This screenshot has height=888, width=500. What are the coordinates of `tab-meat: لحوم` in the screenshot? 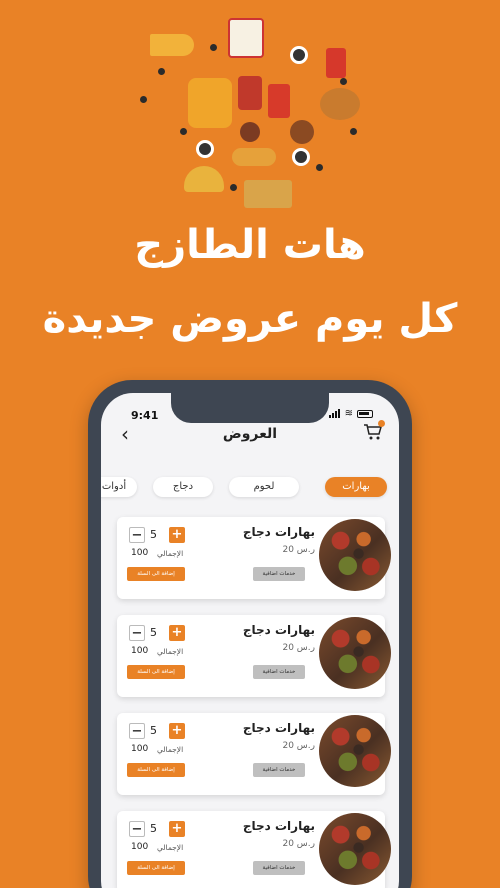 It's located at (264, 487).